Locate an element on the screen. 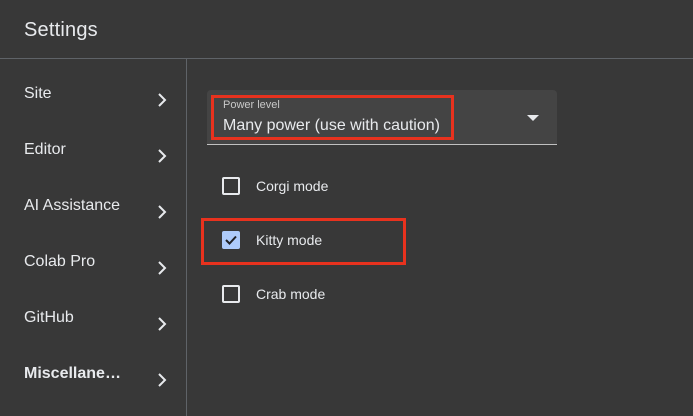 The height and width of the screenshot is (416, 693). checkbox-checked-icon is located at coordinates (231, 240).